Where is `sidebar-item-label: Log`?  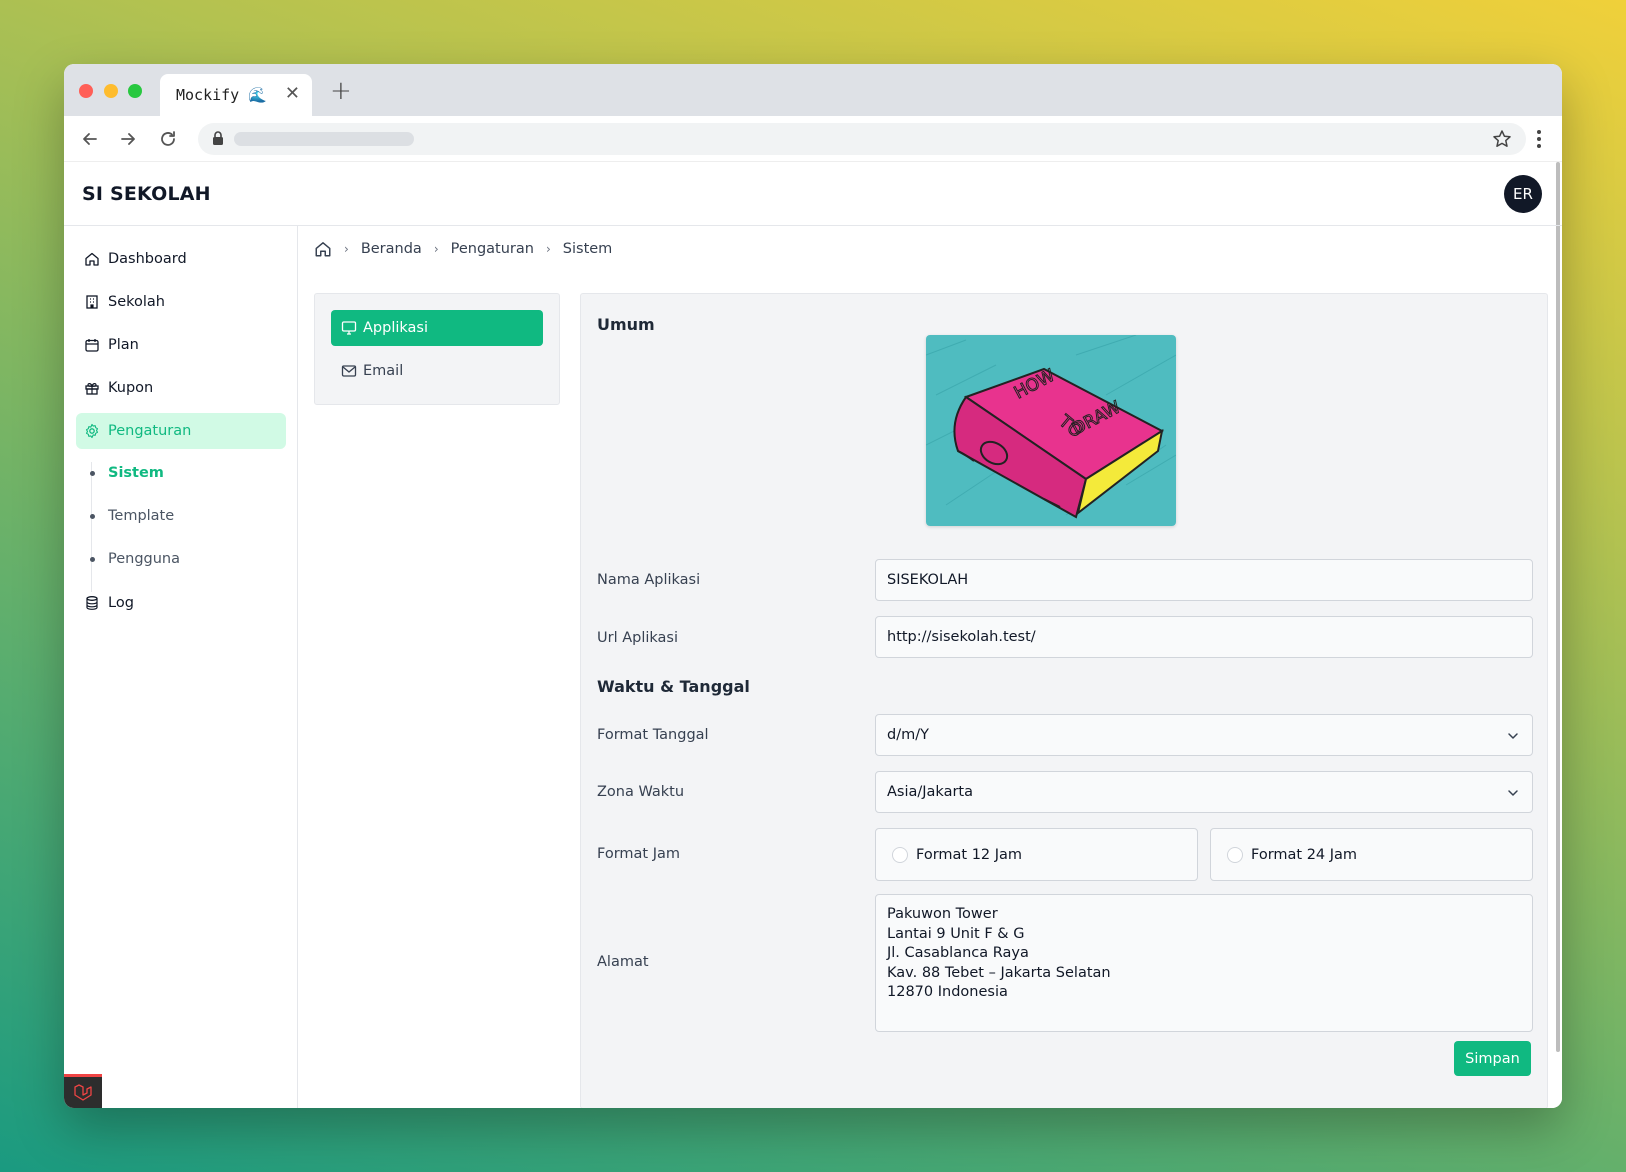 sidebar-item-label: Log is located at coordinates (121, 603).